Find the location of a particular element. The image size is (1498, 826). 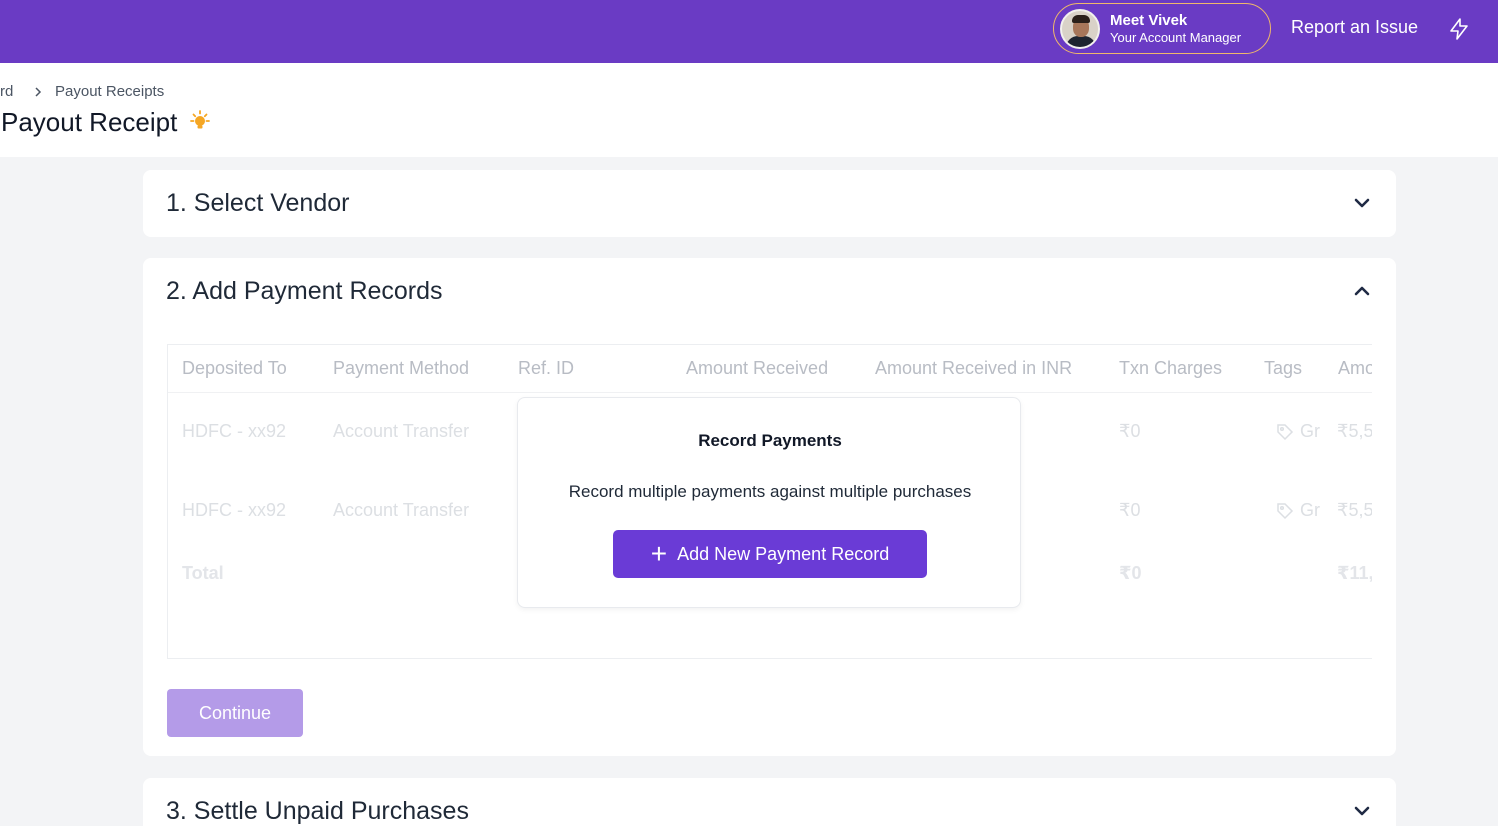

section-title-settle: 3. Settle Unpaid Purchases is located at coordinates (317, 811).